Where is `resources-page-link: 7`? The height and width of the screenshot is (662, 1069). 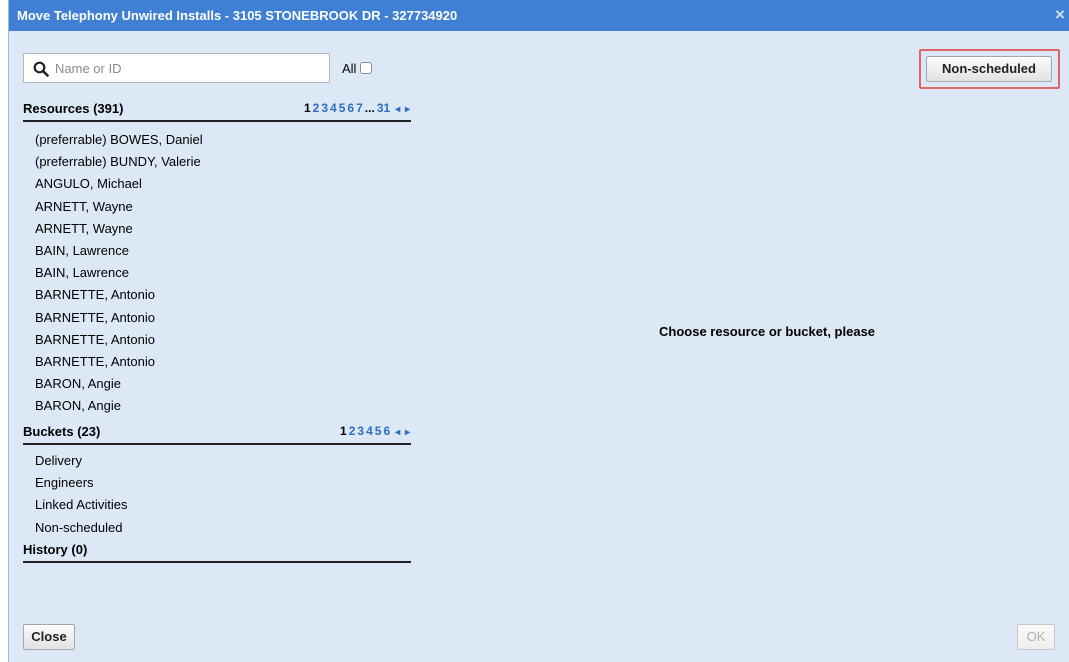
resources-page-link: 7 is located at coordinates (359, 108).